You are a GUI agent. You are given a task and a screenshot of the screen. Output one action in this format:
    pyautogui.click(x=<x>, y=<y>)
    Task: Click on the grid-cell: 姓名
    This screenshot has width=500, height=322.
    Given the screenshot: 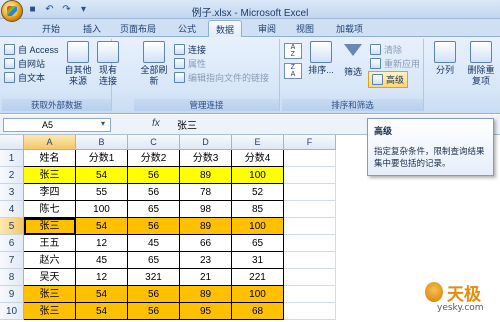 What is the action you would take?
    pyautogui.click(x=50, y=158)
    